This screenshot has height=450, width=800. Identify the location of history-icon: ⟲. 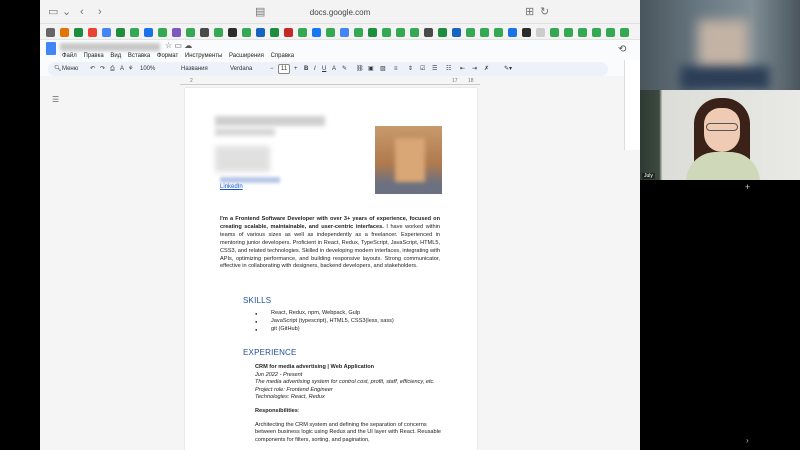
(622, 49).